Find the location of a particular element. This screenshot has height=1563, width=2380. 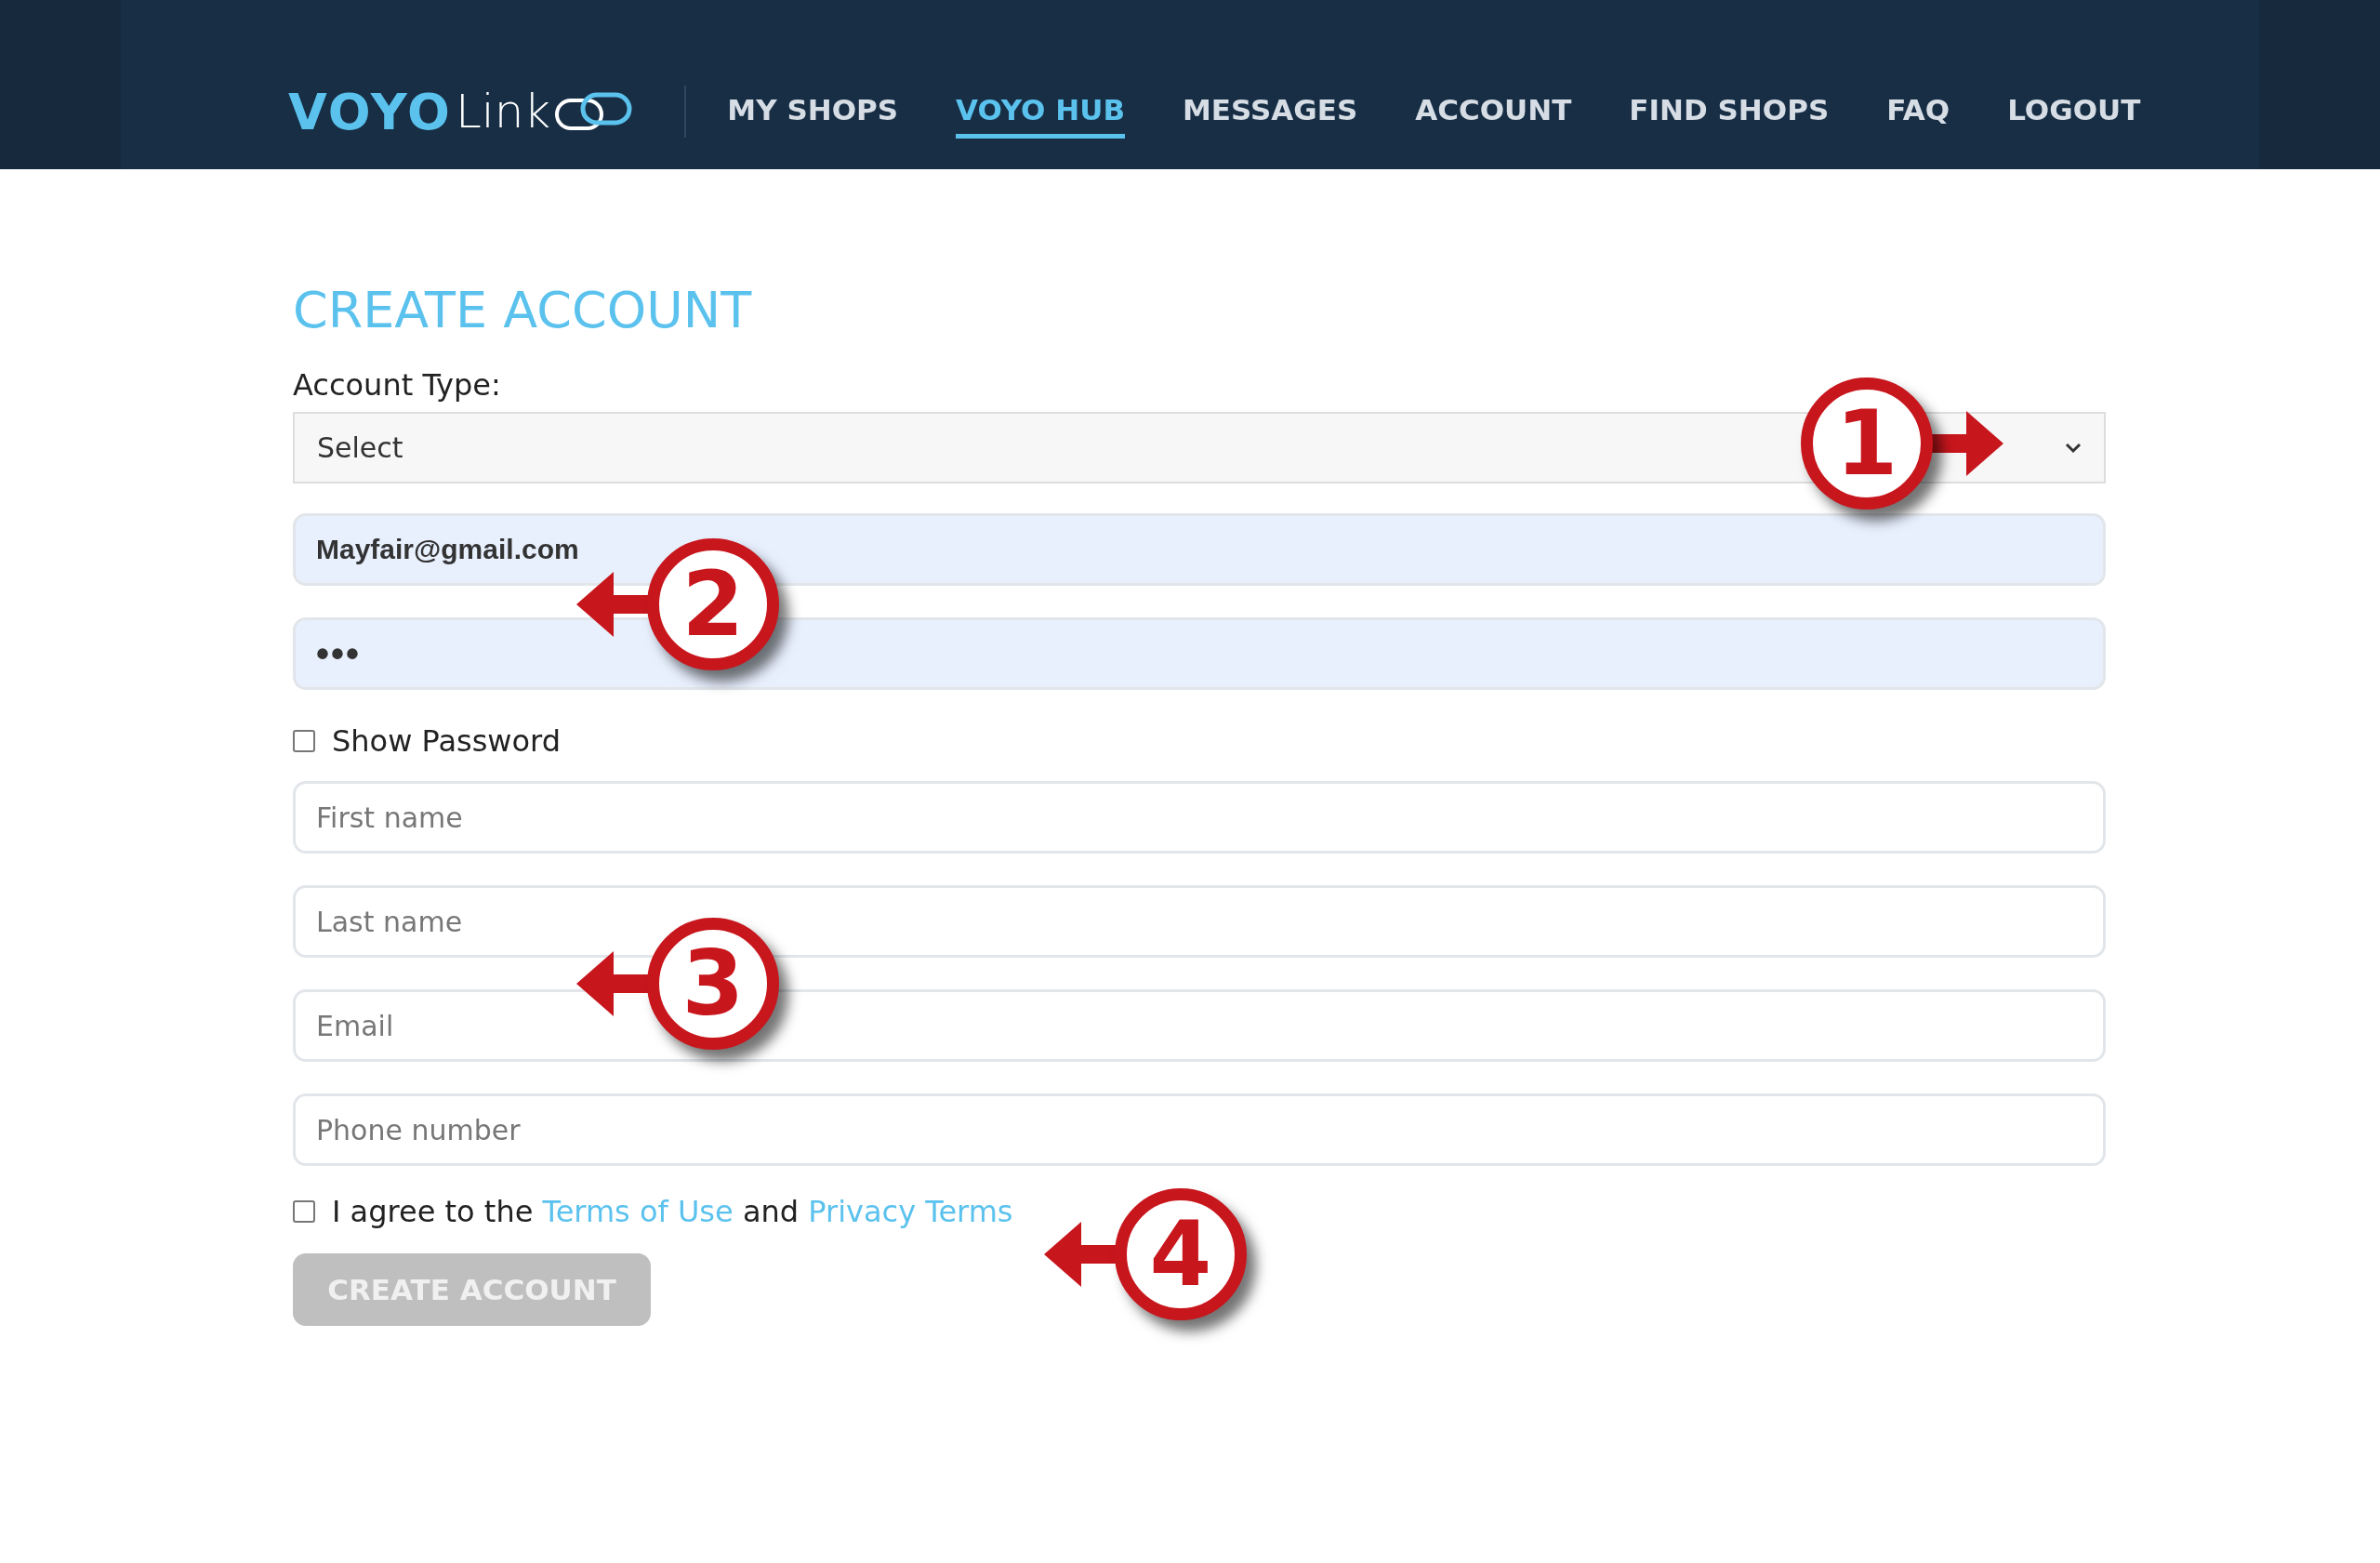

field-label: Account Type: is located at coordinates (397, 385).